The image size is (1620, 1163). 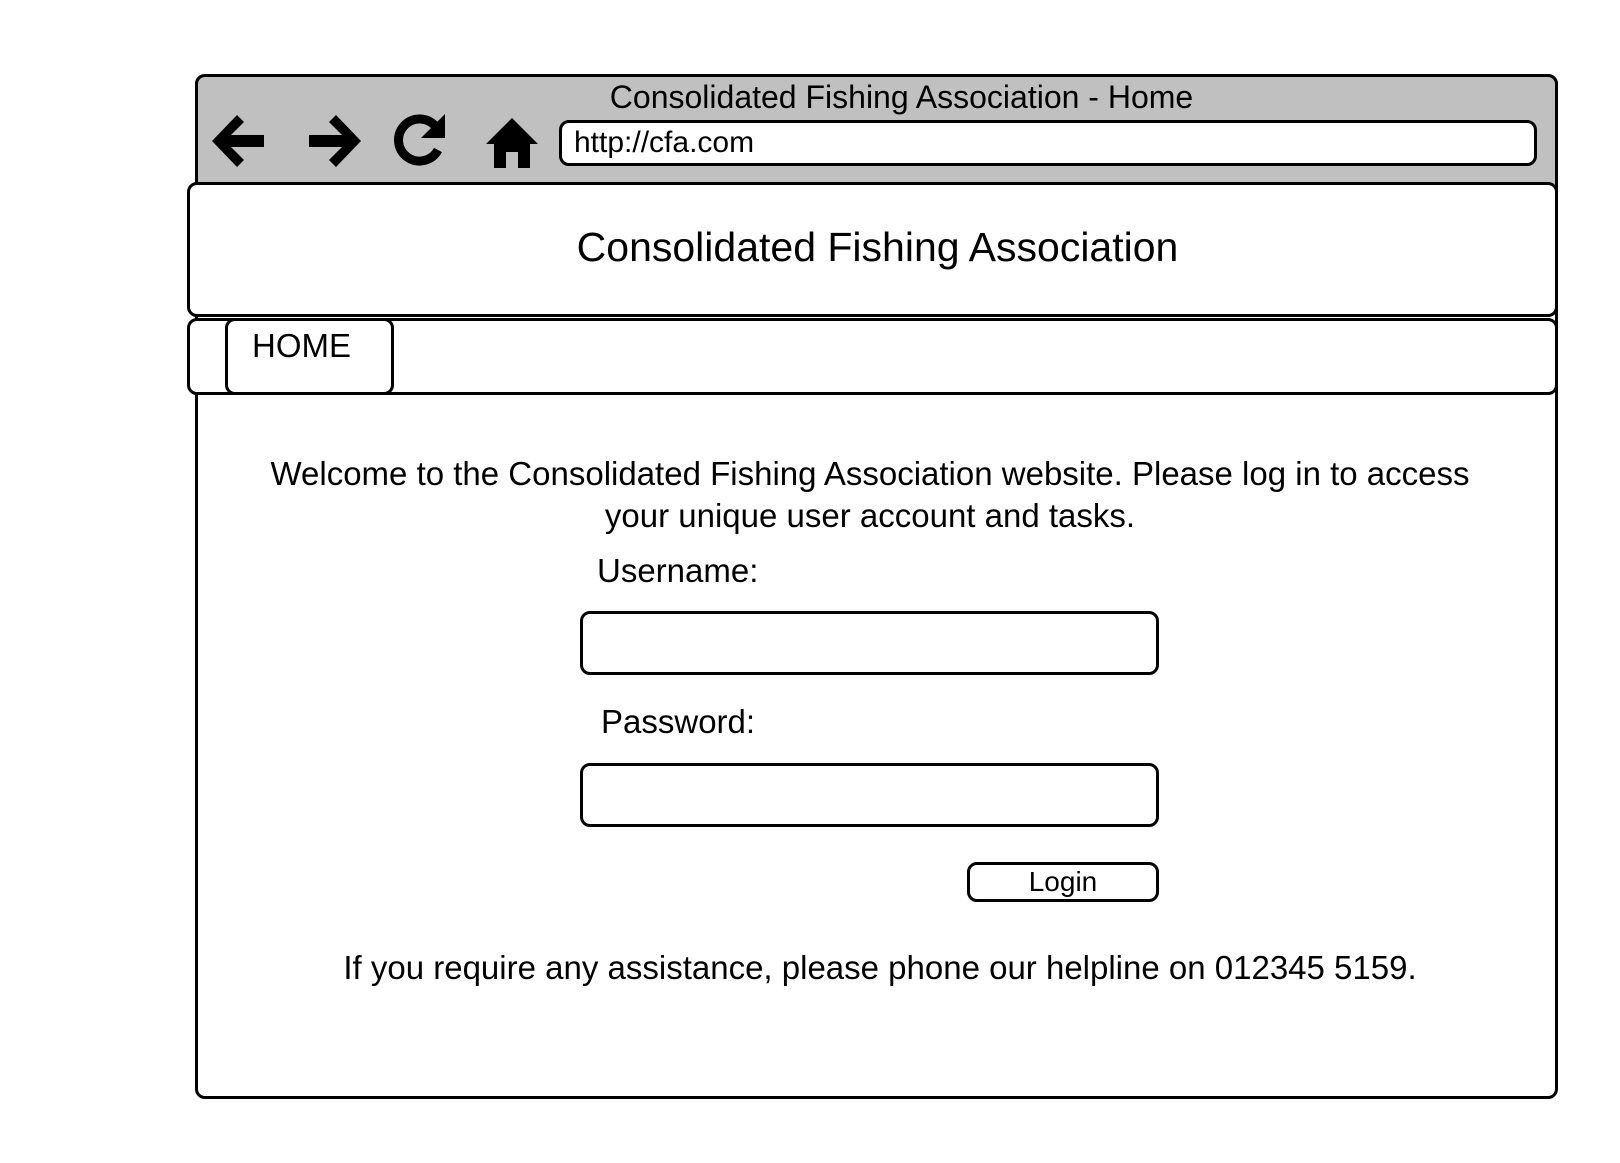 I want to click on login-button: Login, so click(x=1063, y=882).